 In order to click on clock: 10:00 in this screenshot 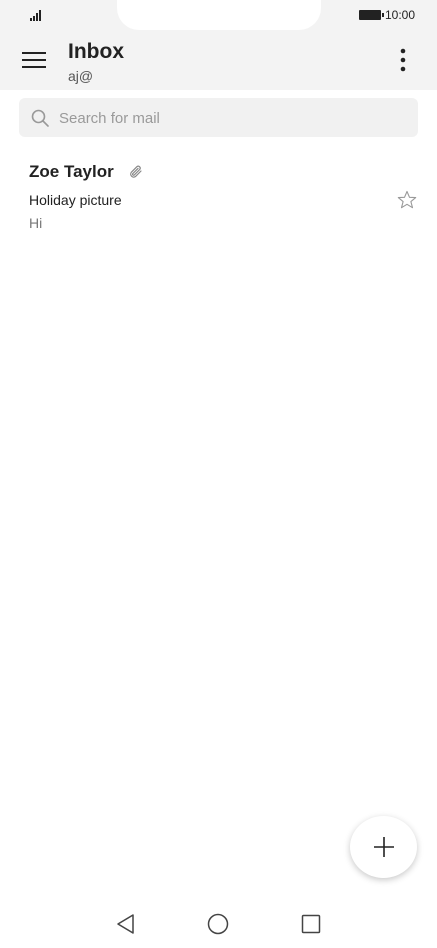, I will do `click(399, 15)`.